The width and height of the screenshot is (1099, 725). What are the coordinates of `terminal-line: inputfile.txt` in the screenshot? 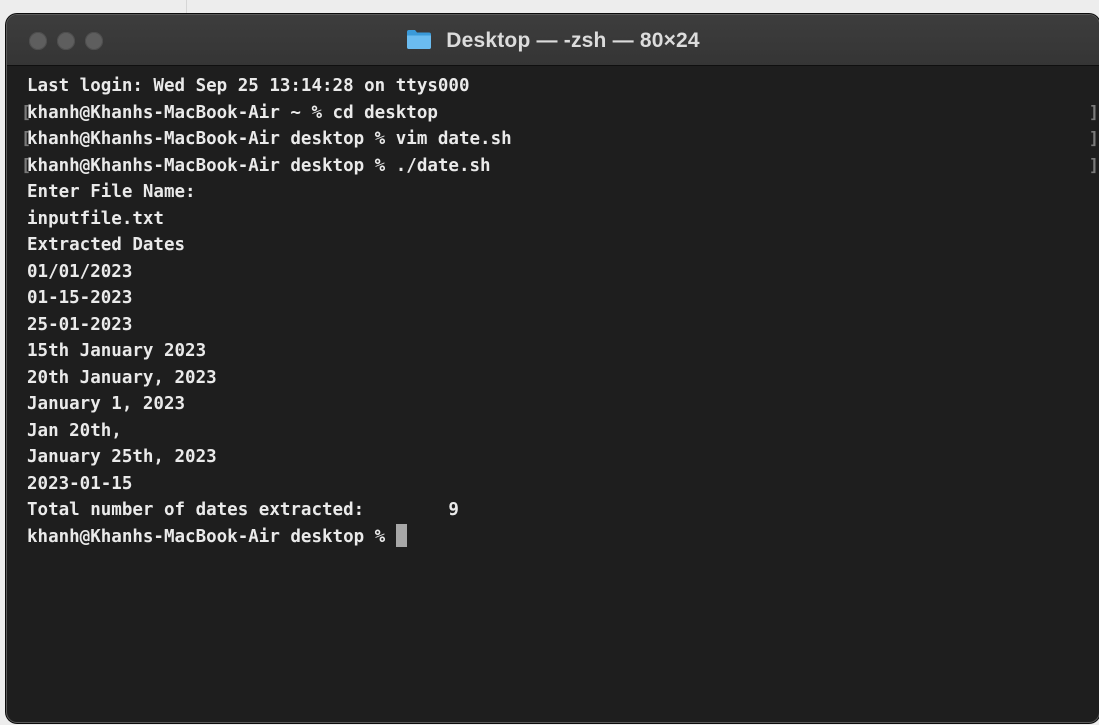 It's located at (95, 218).